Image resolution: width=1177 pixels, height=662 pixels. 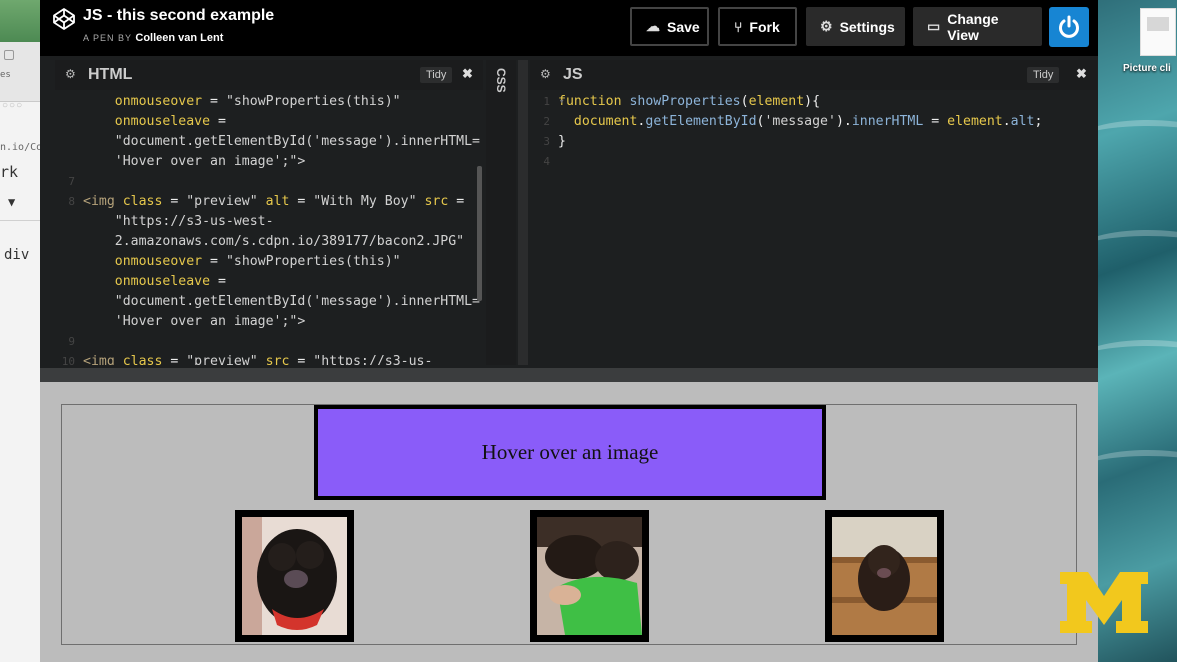 I want to click on js-editor-header: ⚙ JS Tidy ✖, so click(x=813, y=75).